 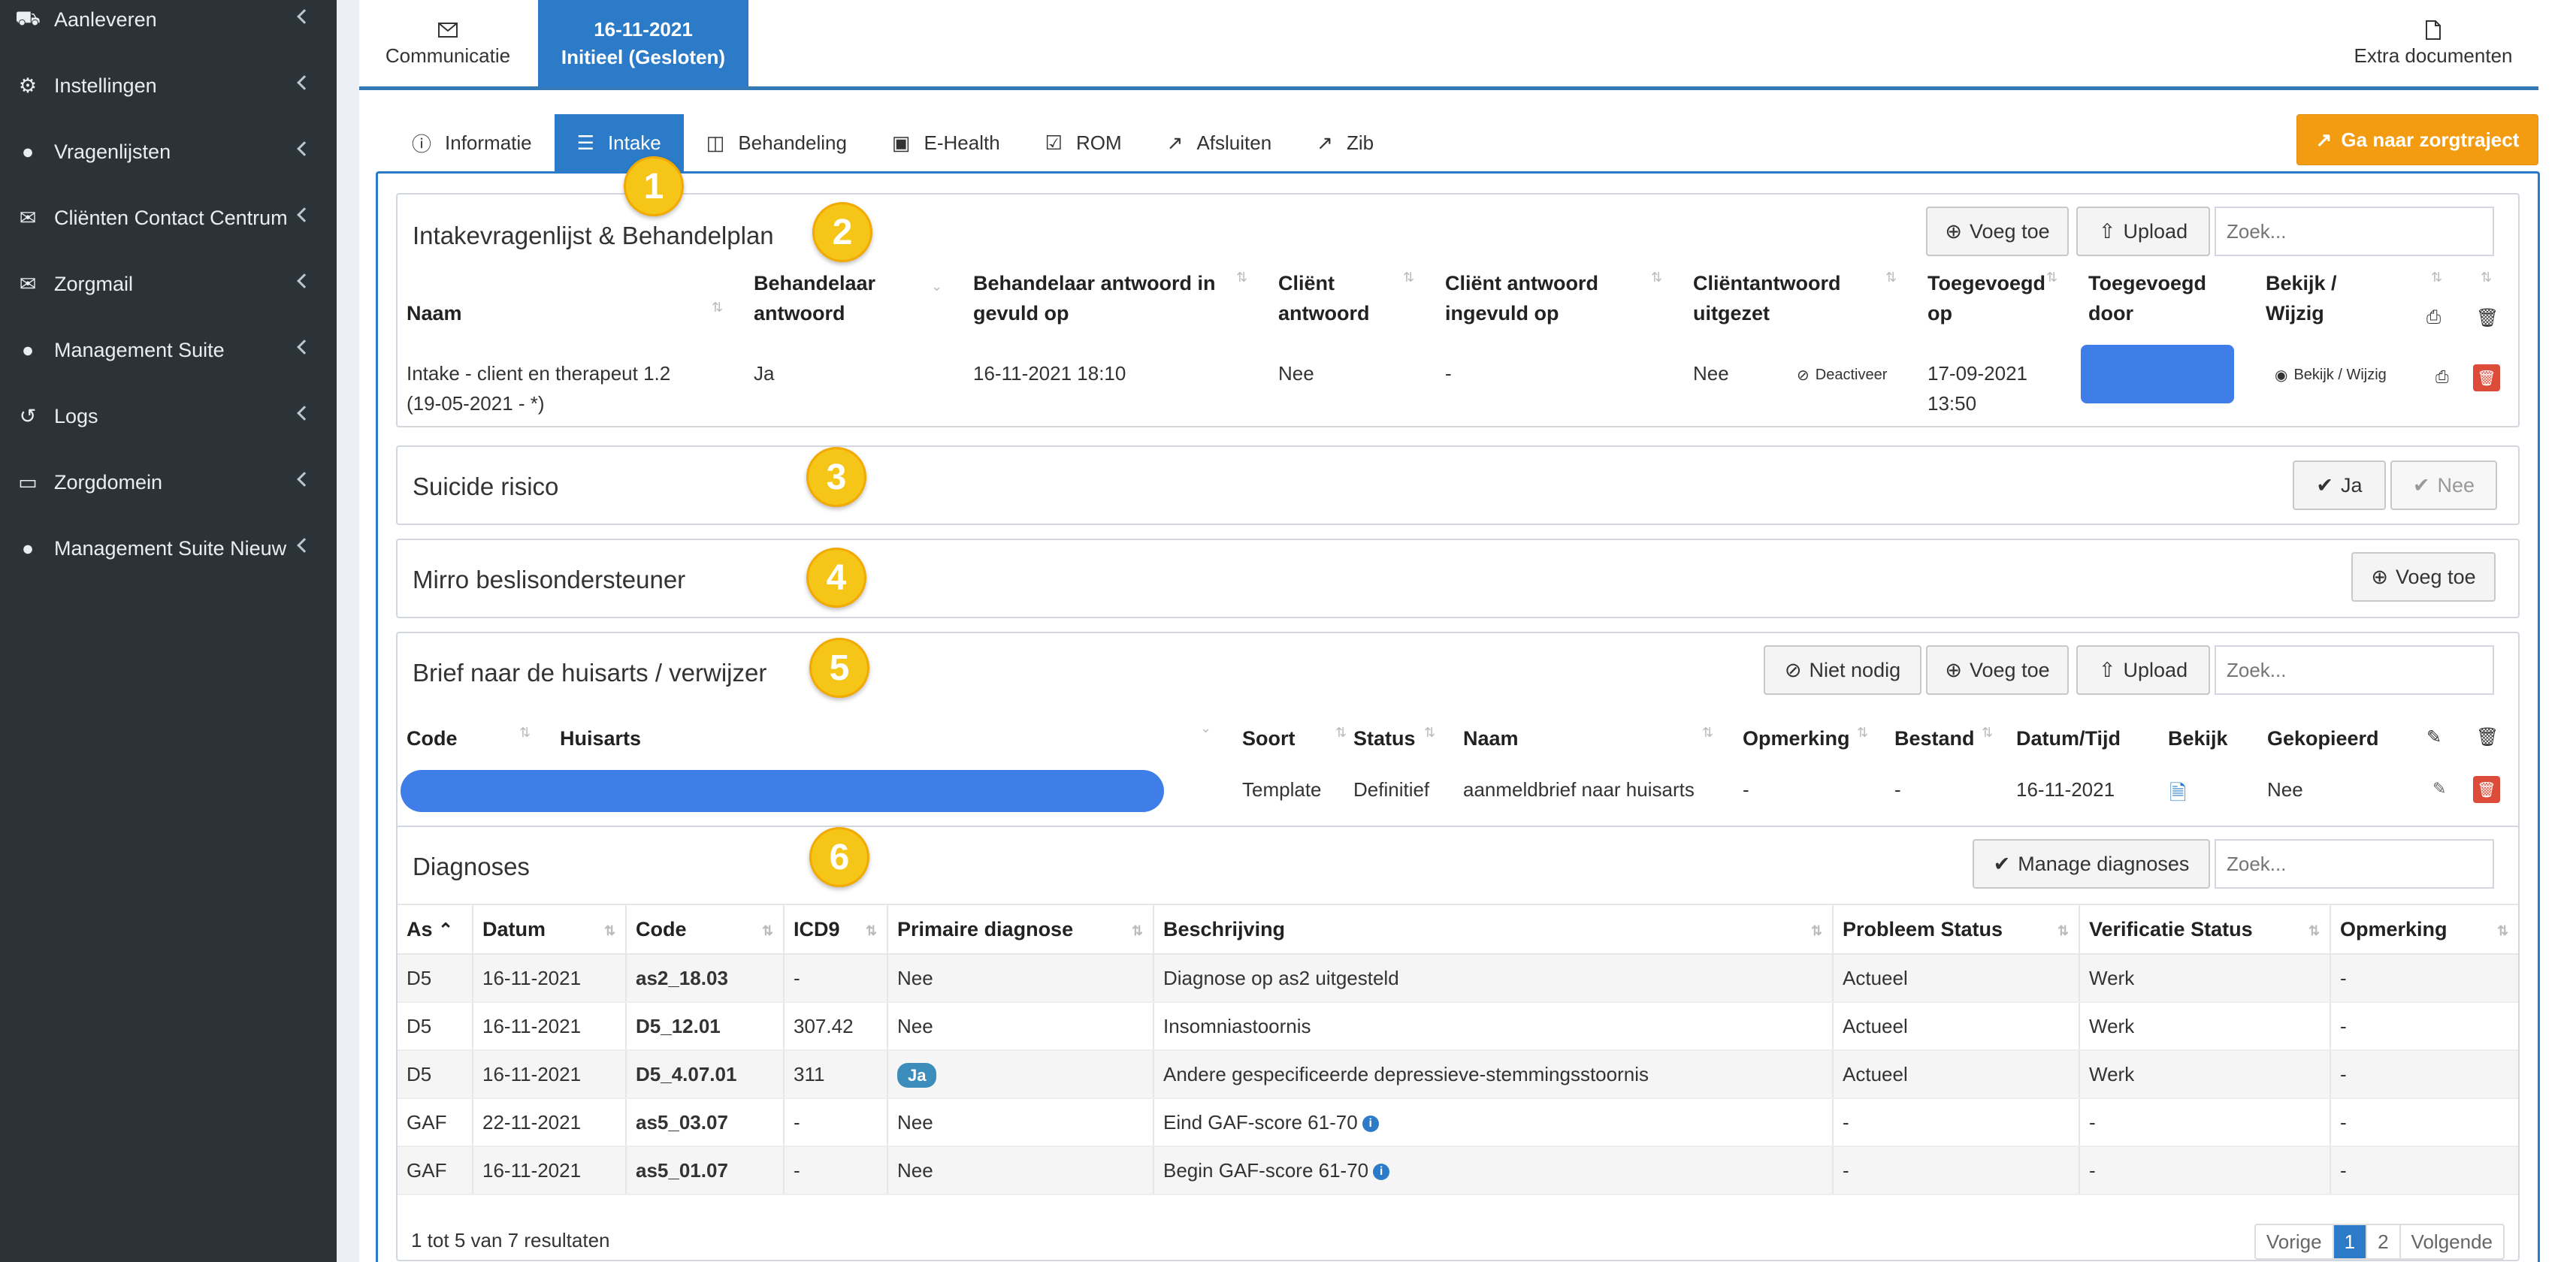 What do you see at coordinates (2091, 864) in the screenshot?
I see `manage-diagnoses-button: ✔ Manage diagnoses` at bounding box center [2091, 864].